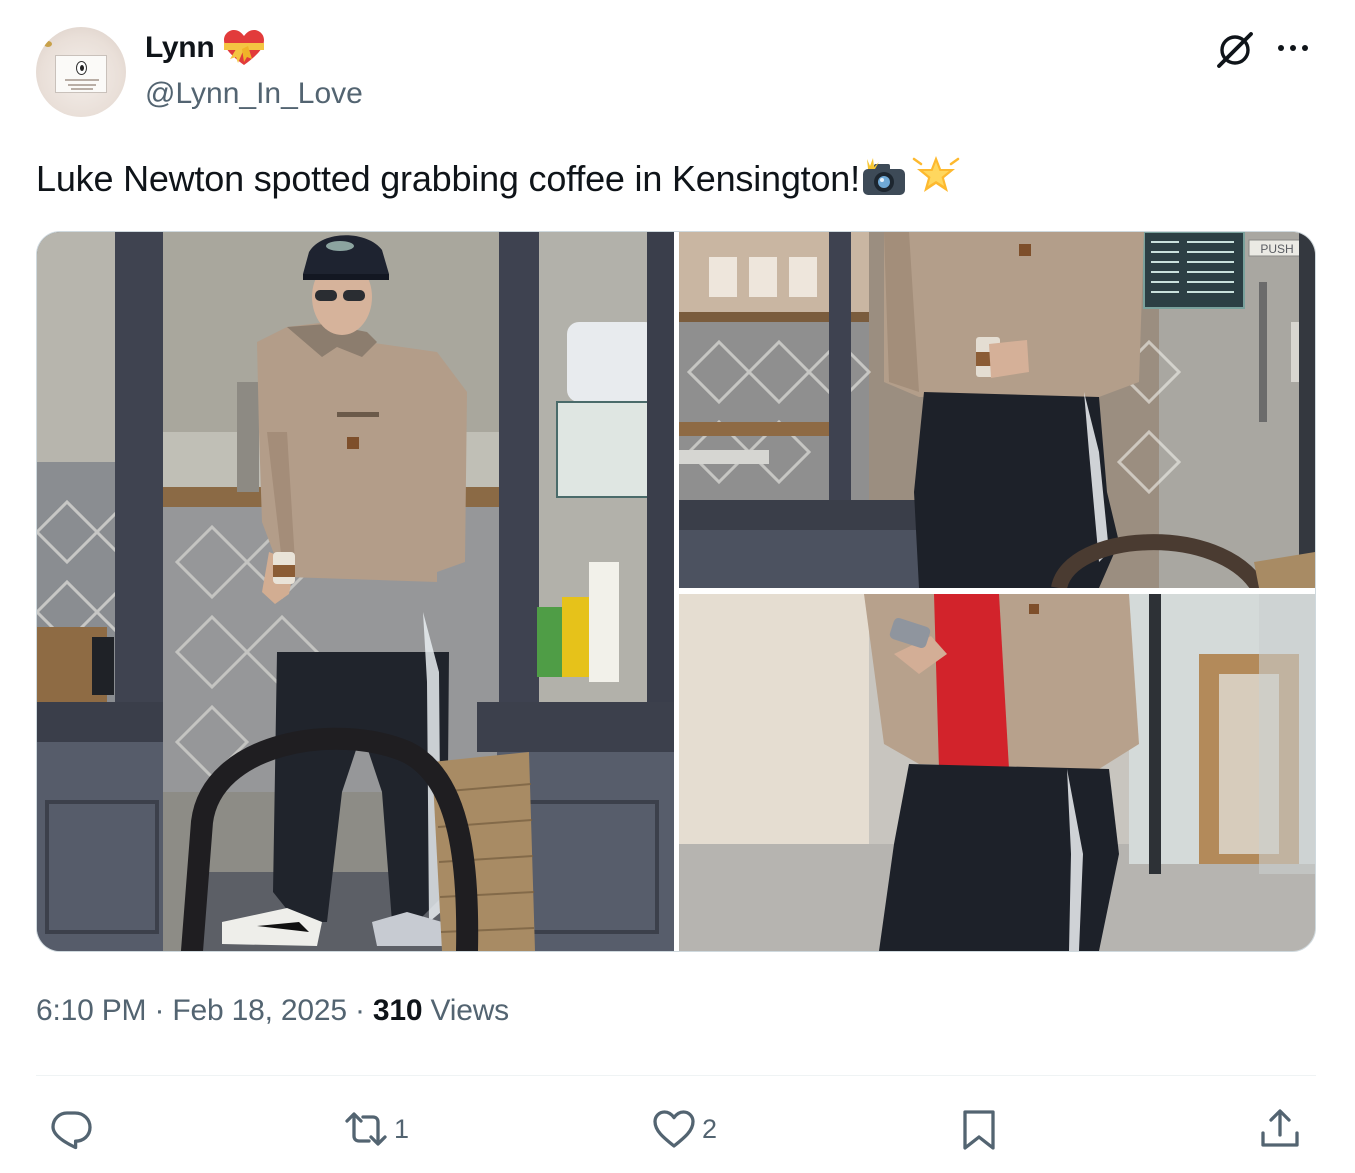  I want to click on like-button: 2, so click(684, 1129).